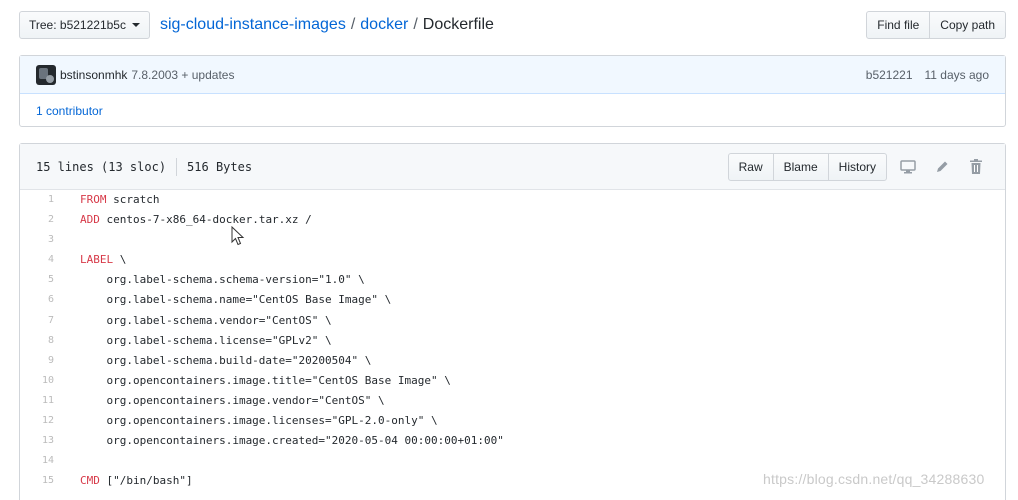 The width and height of the screenshot is (1018, 500). What do you see at coordinates (90, 481) in the screenshot?
I see `code-keyword: CMD` at bounding box center [90, 481].